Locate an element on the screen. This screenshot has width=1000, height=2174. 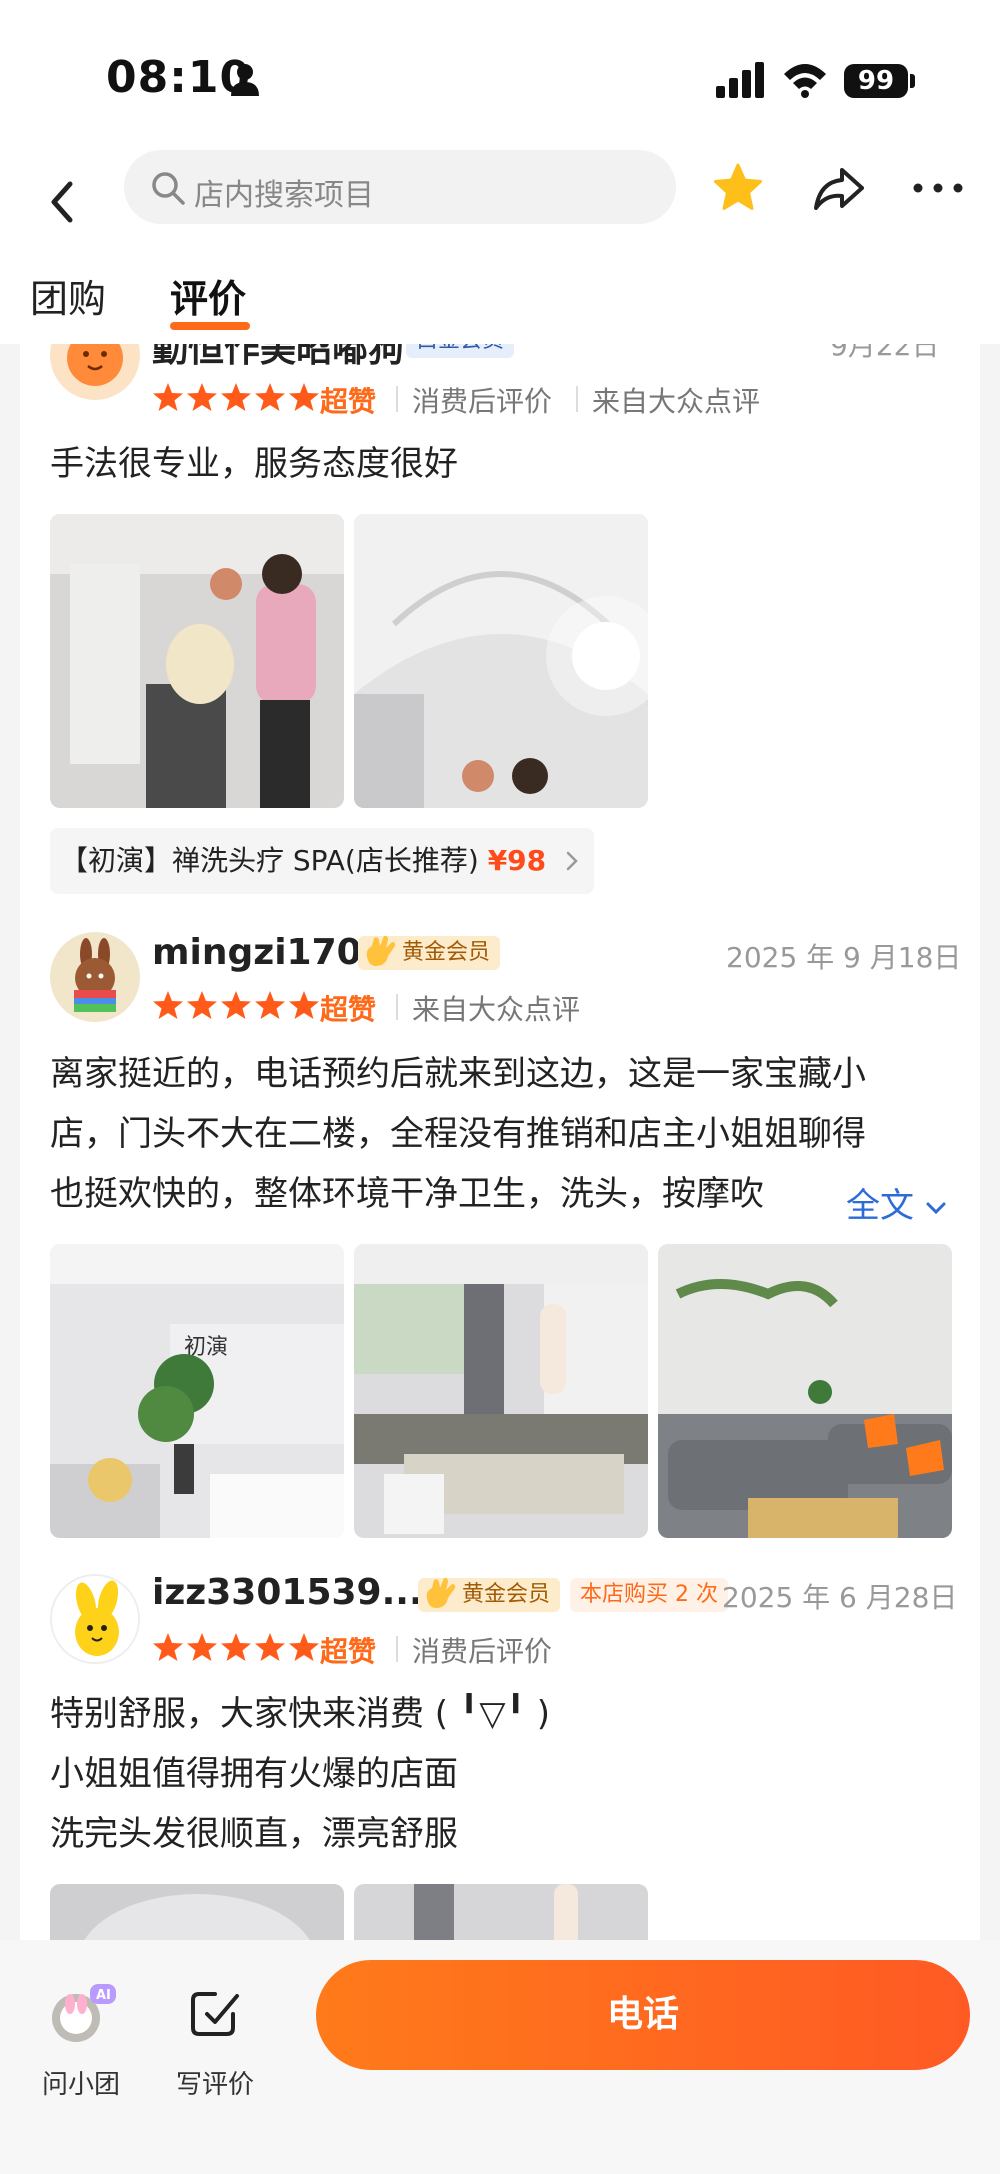
write-review-icon is located at coordinates (215, 2014).